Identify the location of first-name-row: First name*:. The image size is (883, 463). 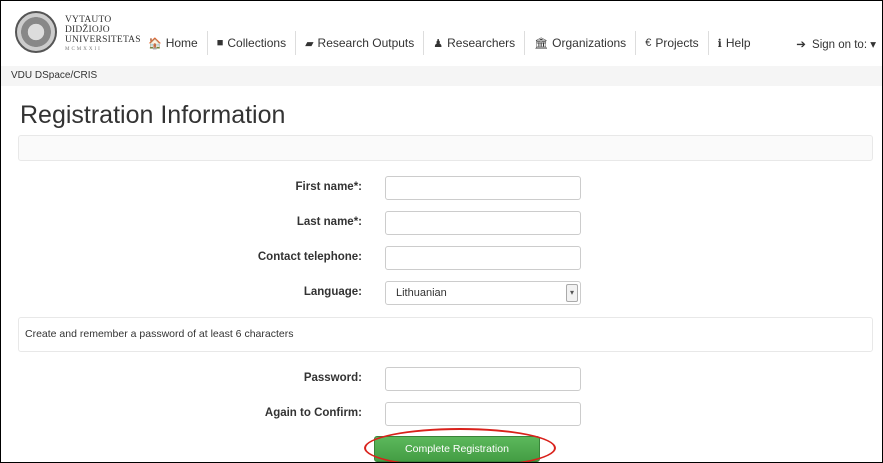
(441, 189).